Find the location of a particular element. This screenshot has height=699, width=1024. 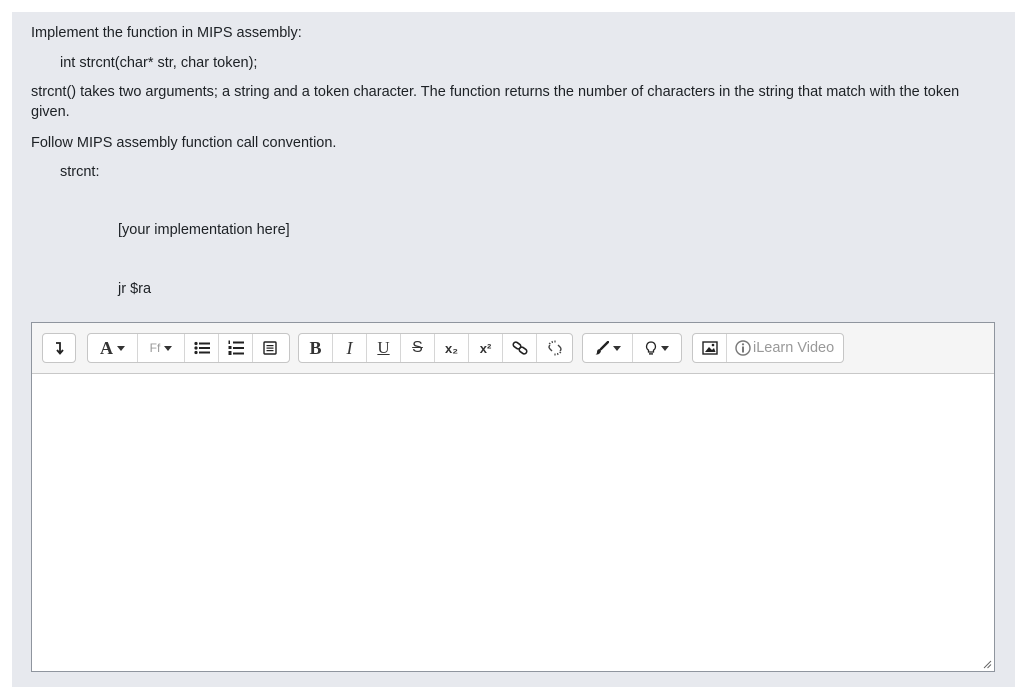

italic-label: I is located at coordinates (349, 347).